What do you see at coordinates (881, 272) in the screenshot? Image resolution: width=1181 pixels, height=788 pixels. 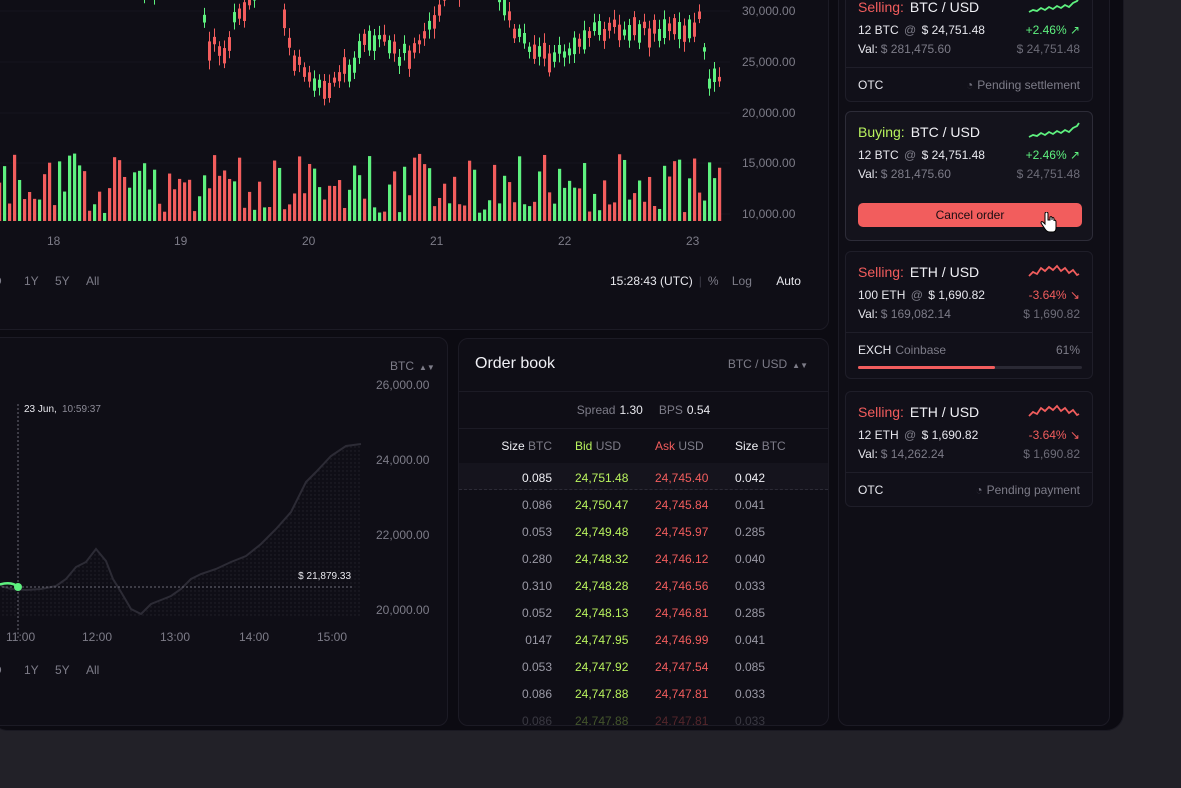 I see `order-side: Selling:` at bounding box center [881, 272].